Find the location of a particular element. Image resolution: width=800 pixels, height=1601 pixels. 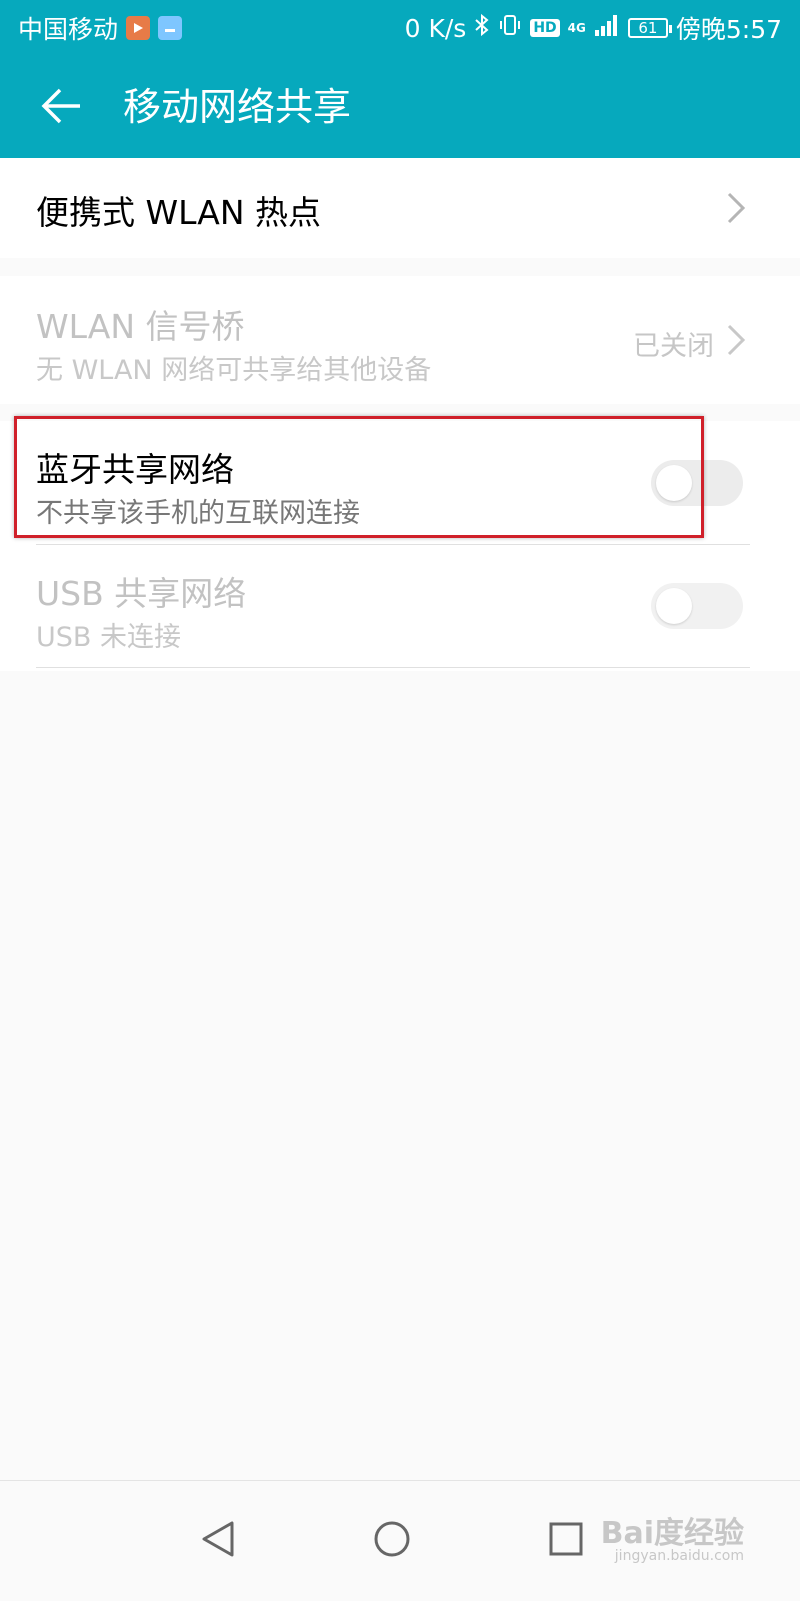

usb-tethering-title: USB 共享网络 is located at coordinates (141, 593).